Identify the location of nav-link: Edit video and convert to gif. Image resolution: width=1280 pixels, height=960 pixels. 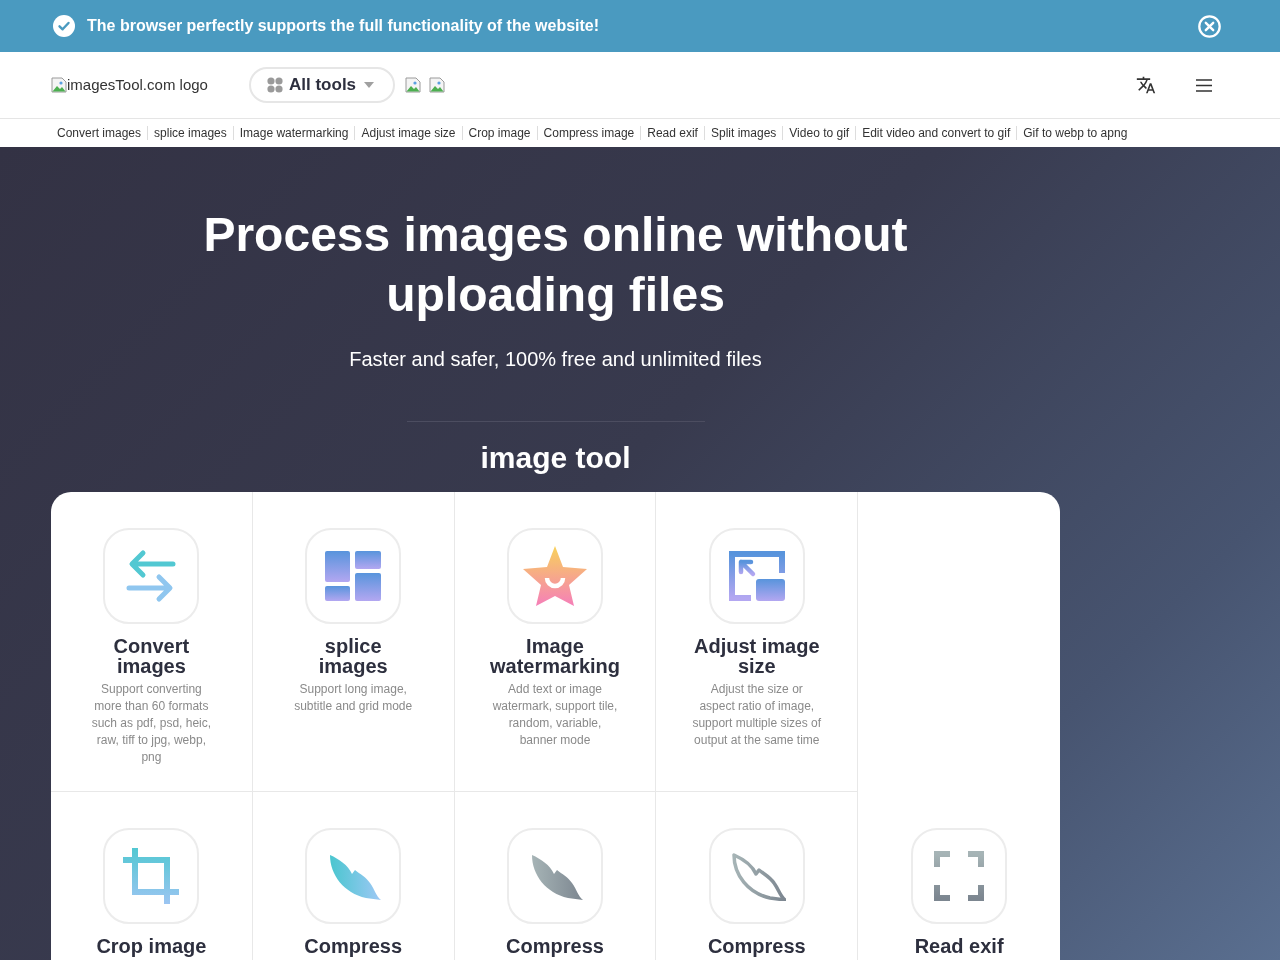
(936, 133).